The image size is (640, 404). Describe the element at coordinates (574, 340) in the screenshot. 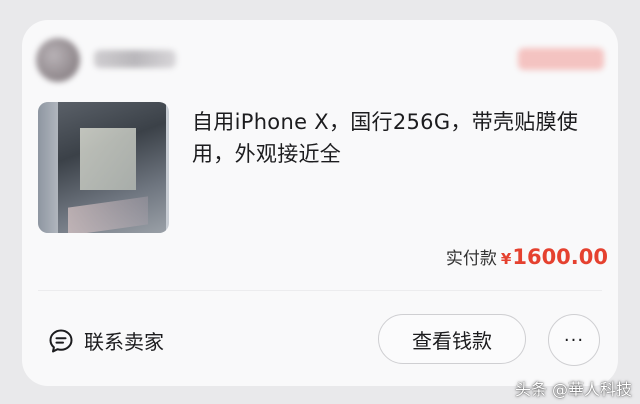

I see `more-options-button: ···` at that location.